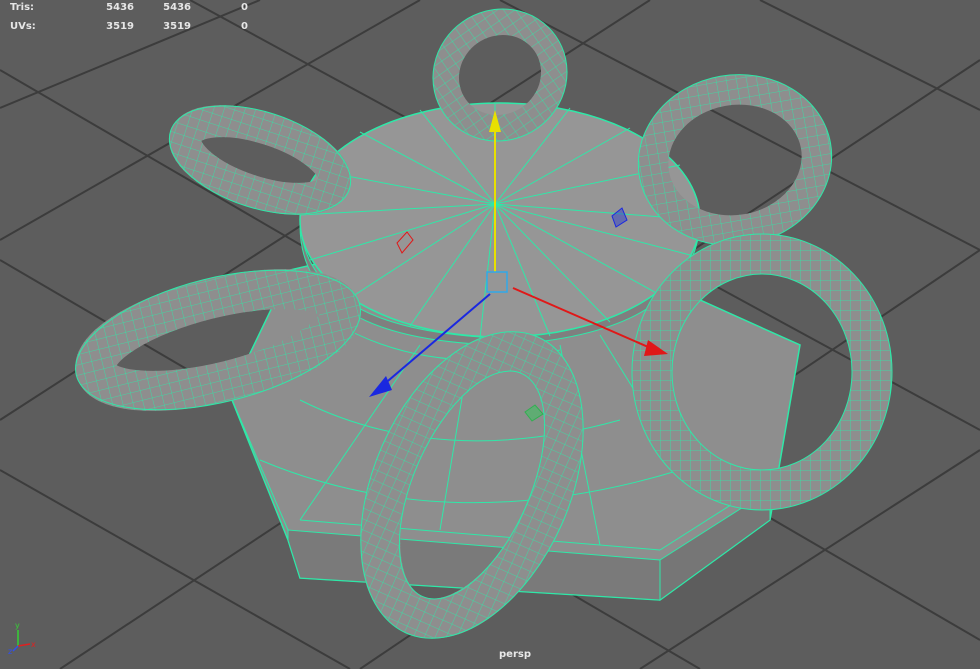  What do you see at coordinates (23, 26) in the screenshot?
I see `hud-label: UVs:` at bounding box center [23, 26].